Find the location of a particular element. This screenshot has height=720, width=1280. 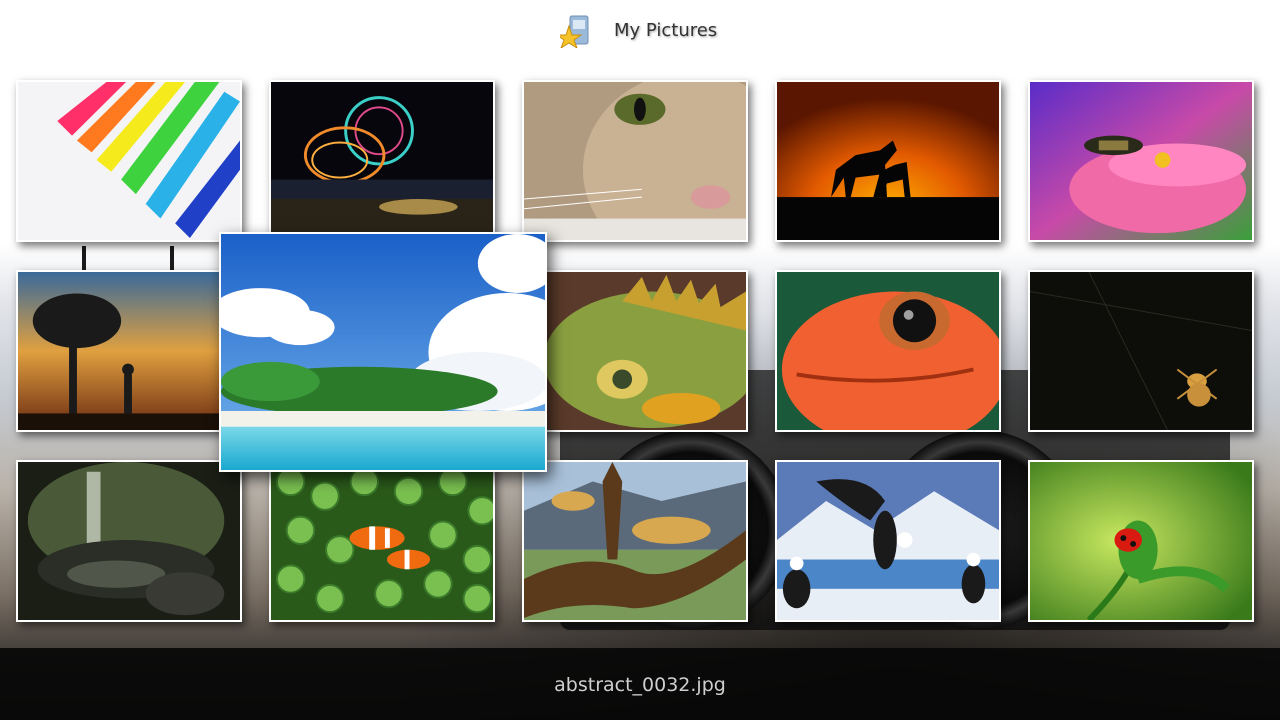

frog-thumbnail is located at coordinates (888, 351).